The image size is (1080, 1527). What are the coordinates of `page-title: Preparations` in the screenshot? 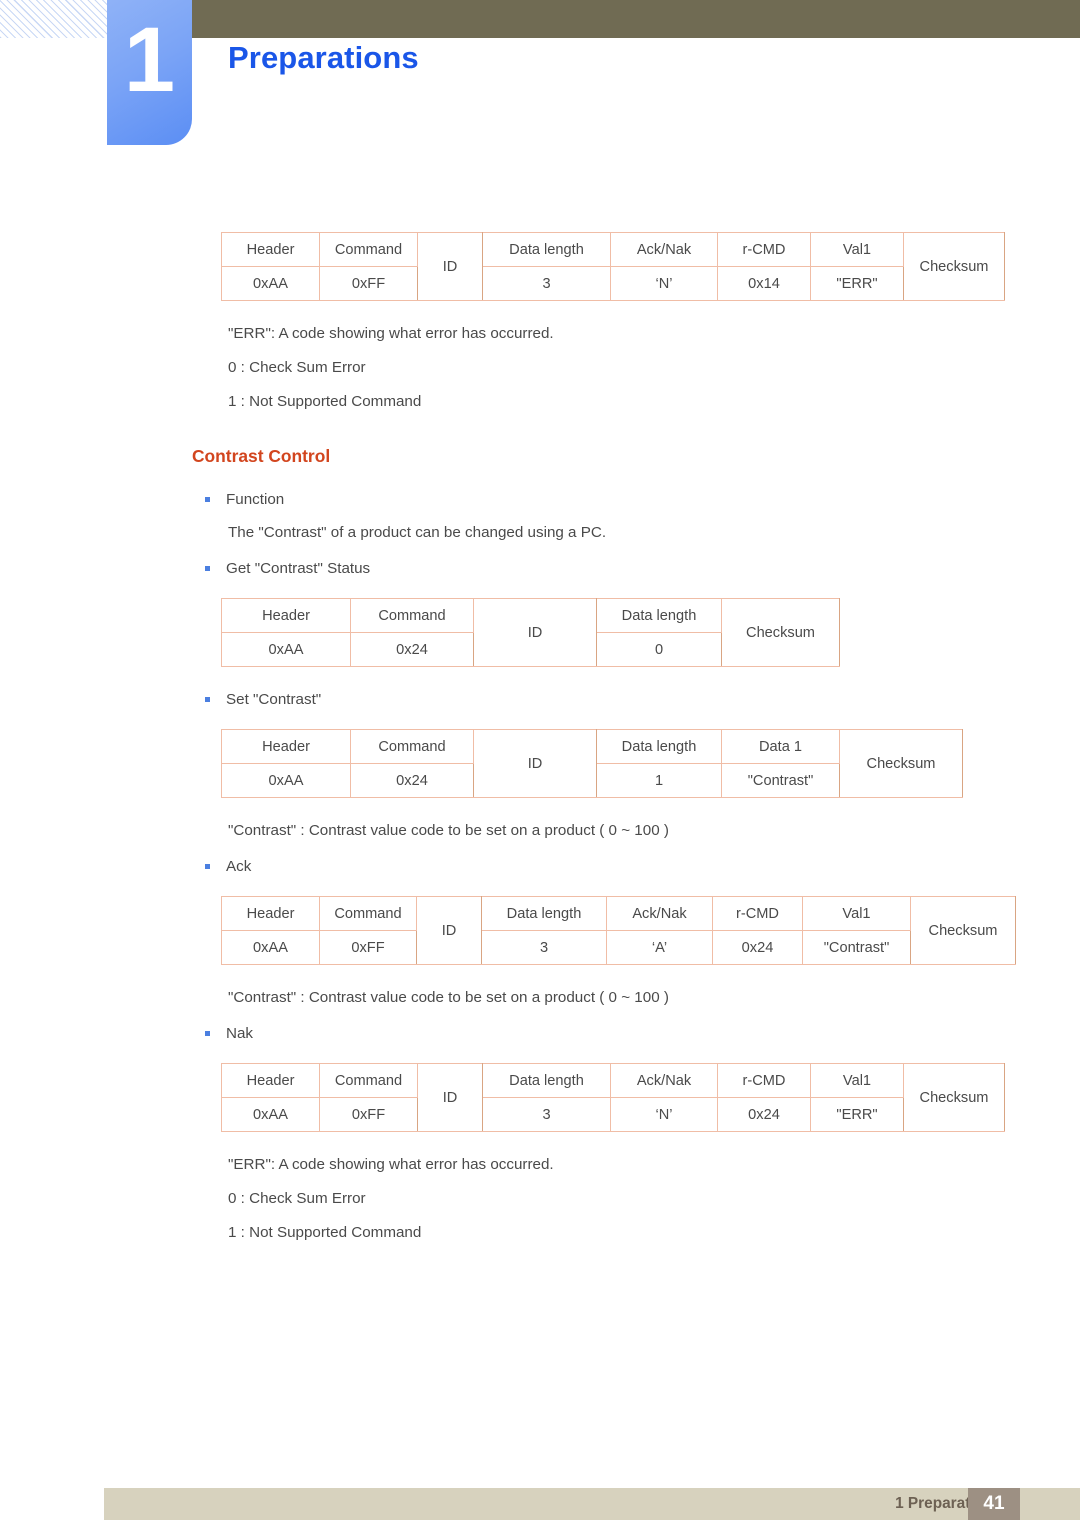 It's located at (323, 57).